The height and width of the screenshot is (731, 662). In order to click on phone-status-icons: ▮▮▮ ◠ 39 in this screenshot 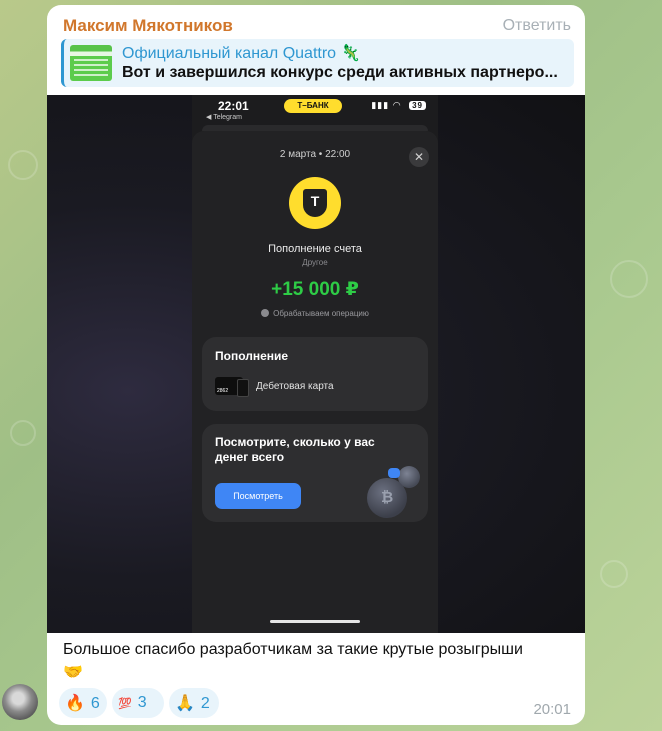, I will do `click(398, 105)`.